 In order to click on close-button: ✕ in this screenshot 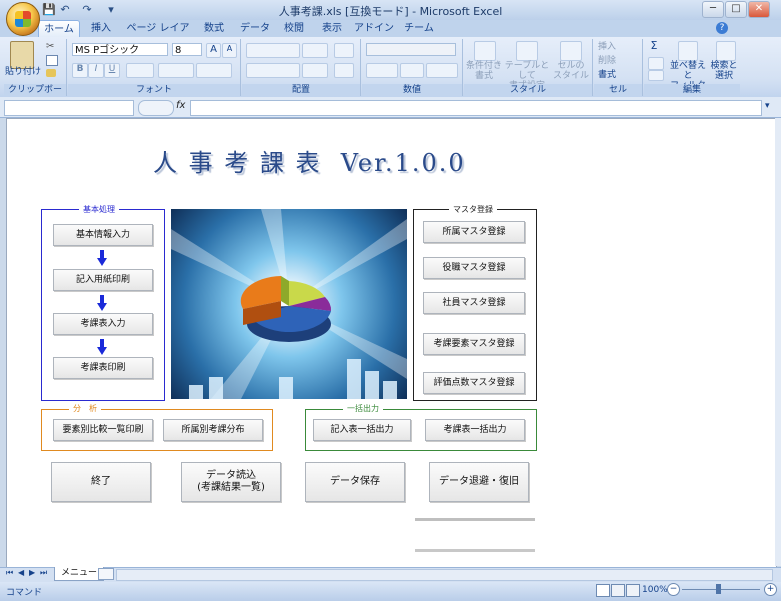, I will do `click(759, 9)`.